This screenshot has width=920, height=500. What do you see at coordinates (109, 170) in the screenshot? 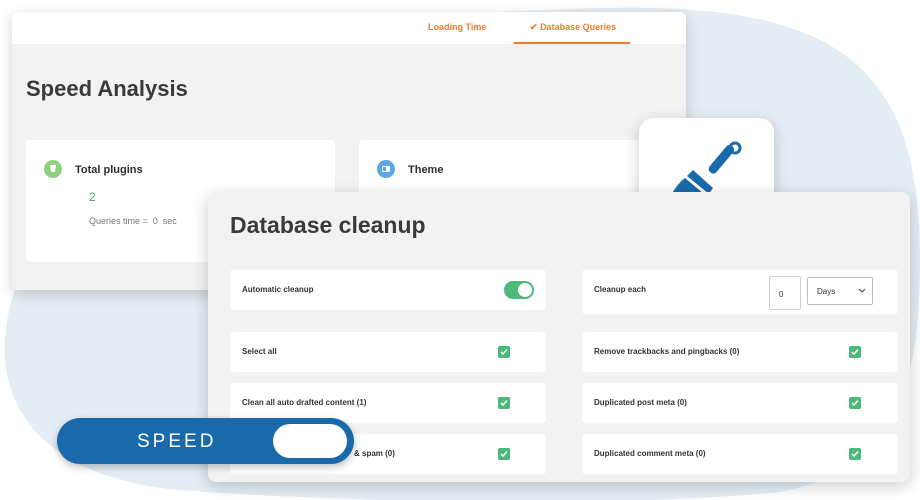
I see `total-plugins-label: Total plugins` at bounding box center [109, 170].